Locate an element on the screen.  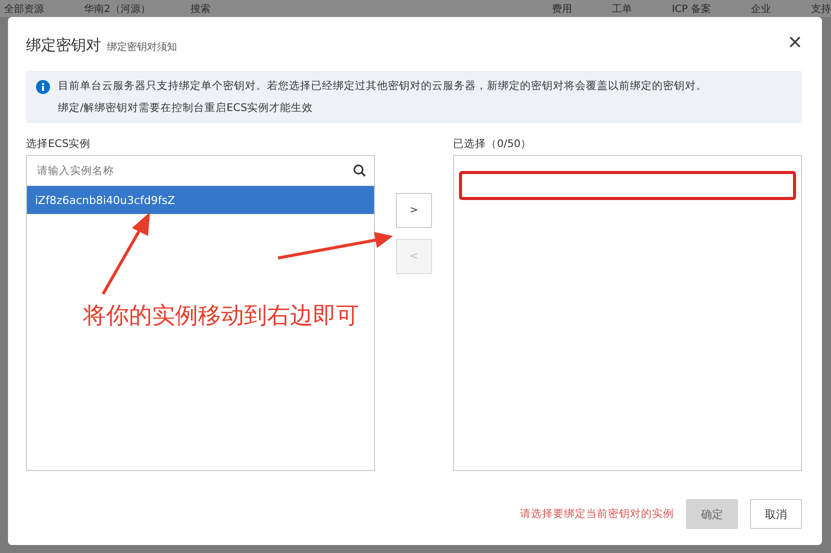
notice-text: 绑定/解绑密钥对需要在控制台重启ECS实例才能生效 is located at coordinates (186, 108).